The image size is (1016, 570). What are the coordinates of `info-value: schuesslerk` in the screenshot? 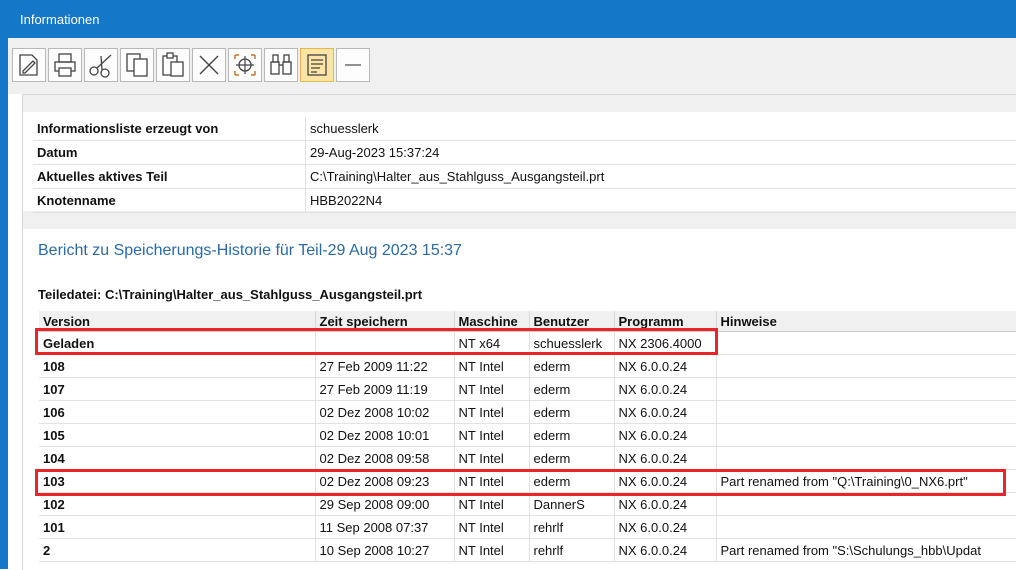 It's located at (661, 129).